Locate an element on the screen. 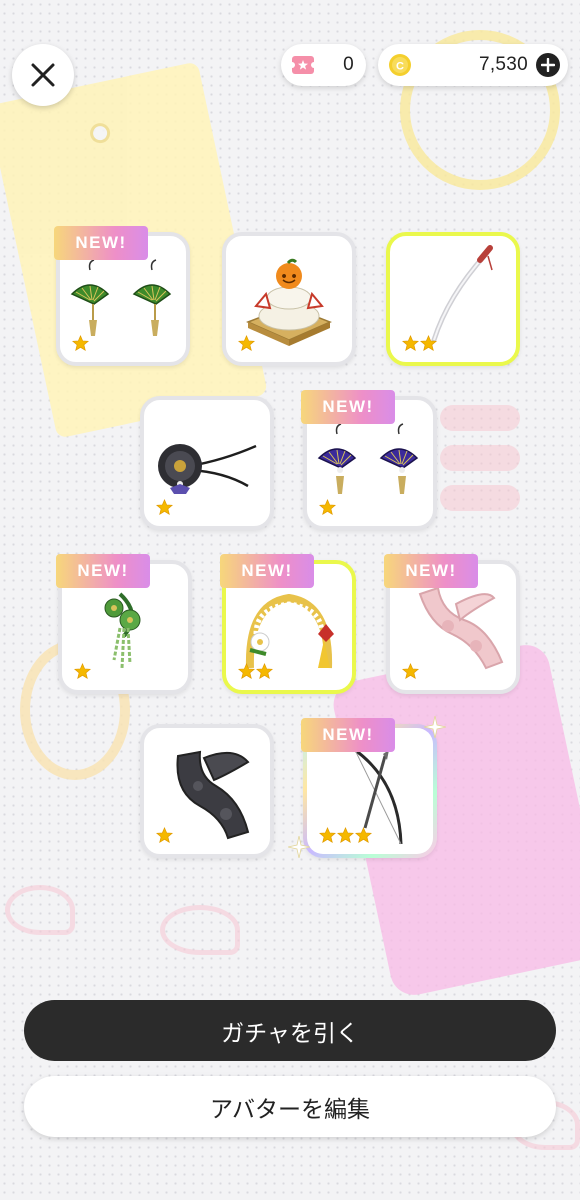  item-card-katana is located at coordinates (453, 299).